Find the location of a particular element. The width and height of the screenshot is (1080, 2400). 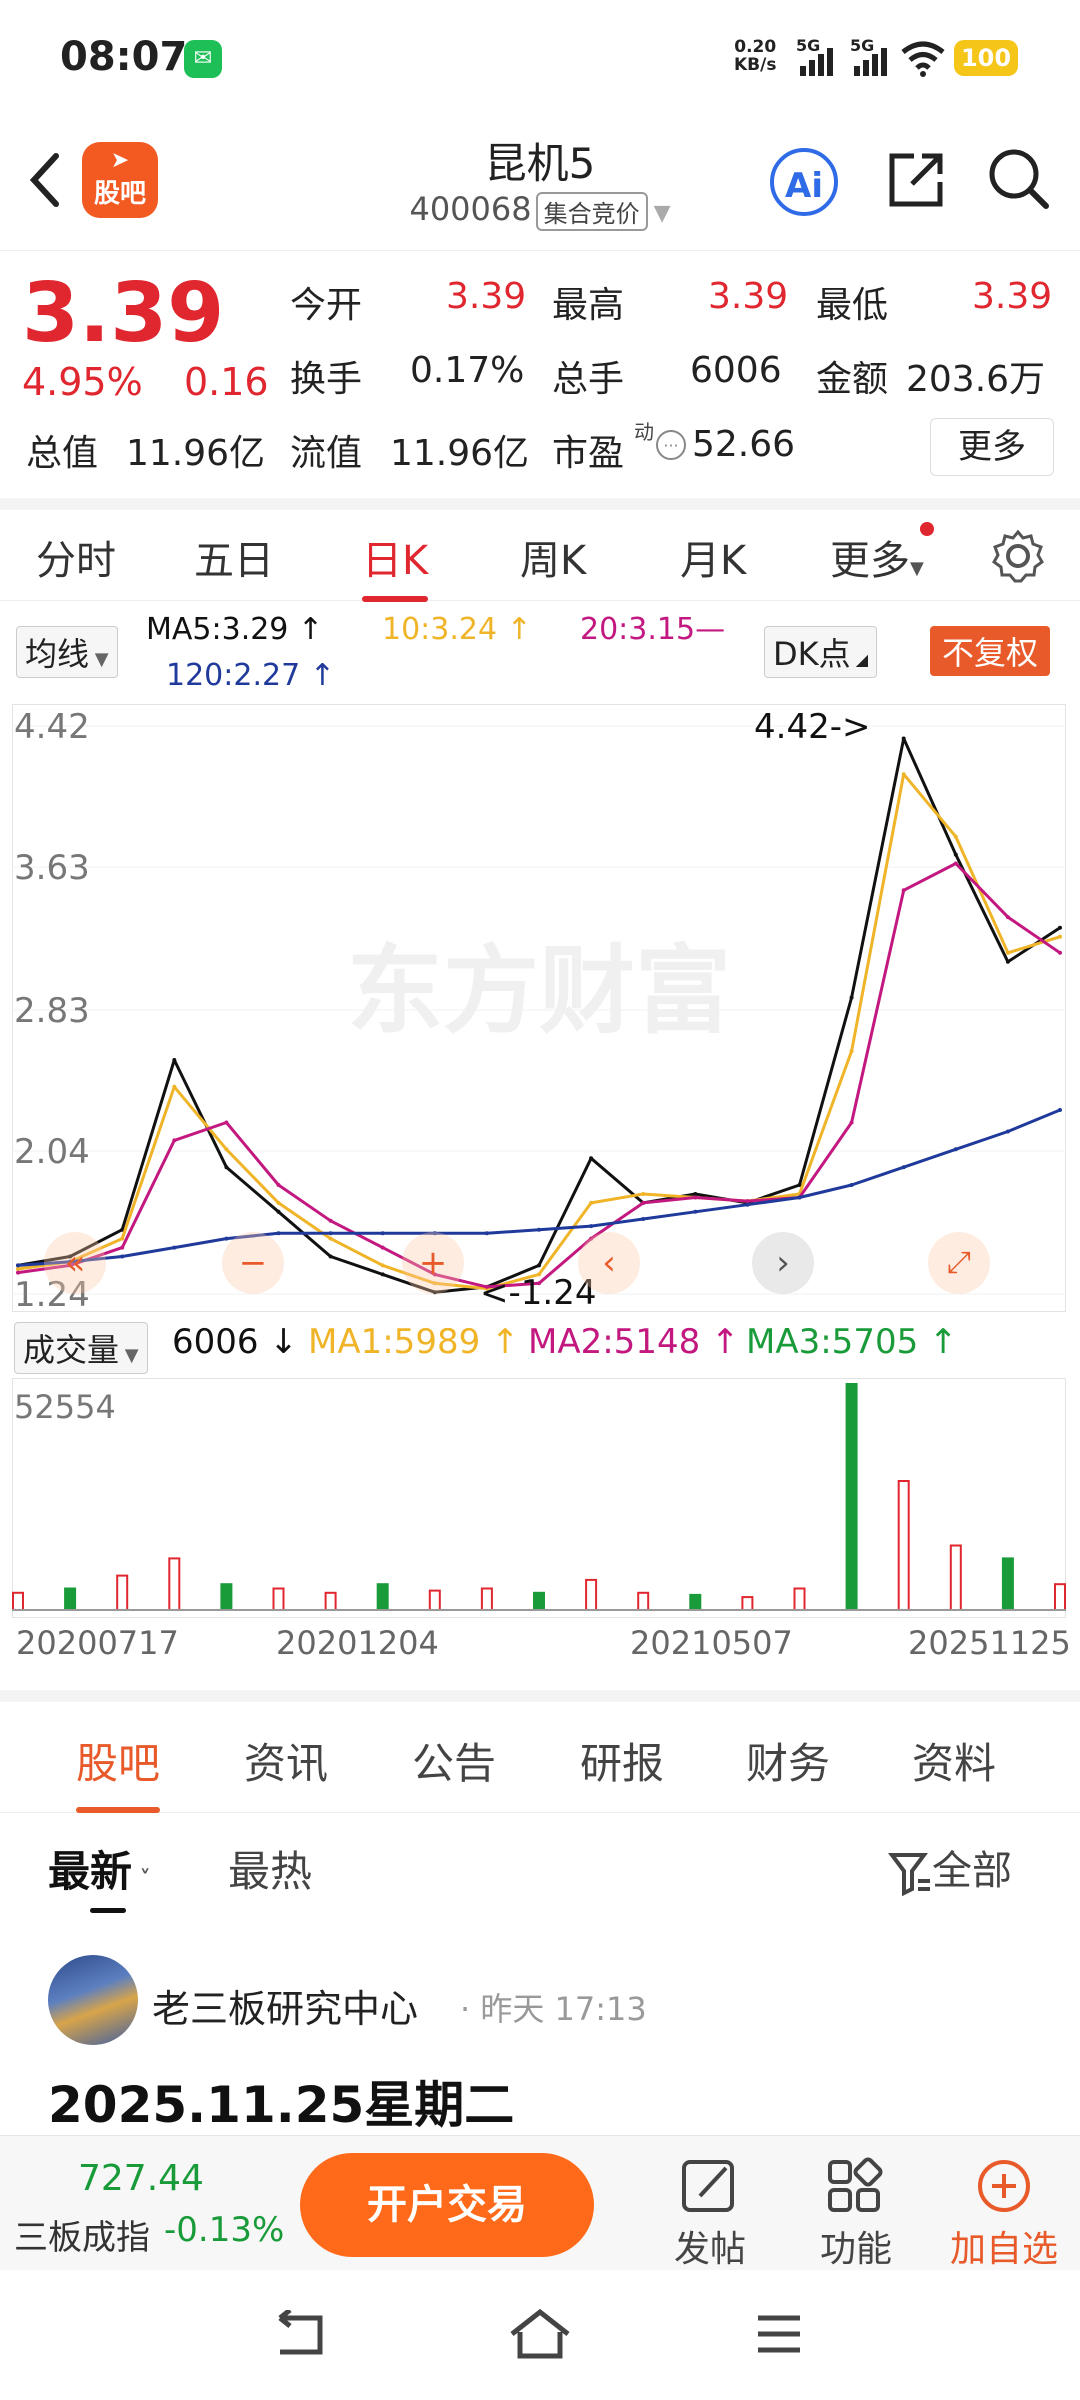

high-label: 最高 is located at coordinates (588, 305).